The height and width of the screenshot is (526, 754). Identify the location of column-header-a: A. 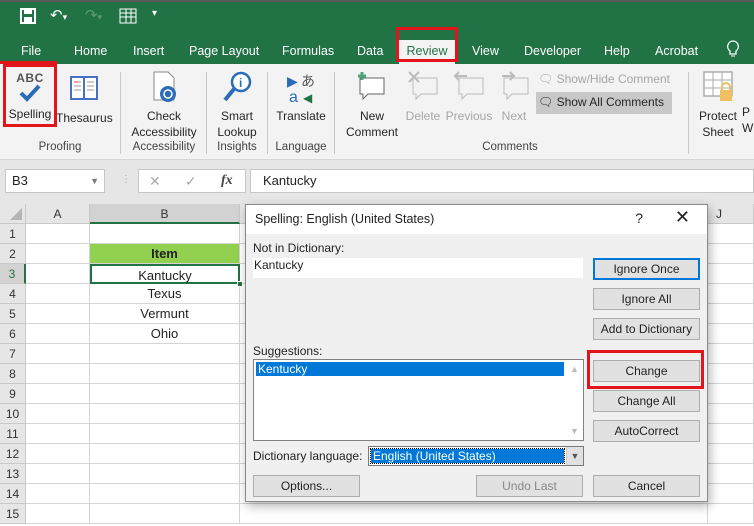
(58, 214).